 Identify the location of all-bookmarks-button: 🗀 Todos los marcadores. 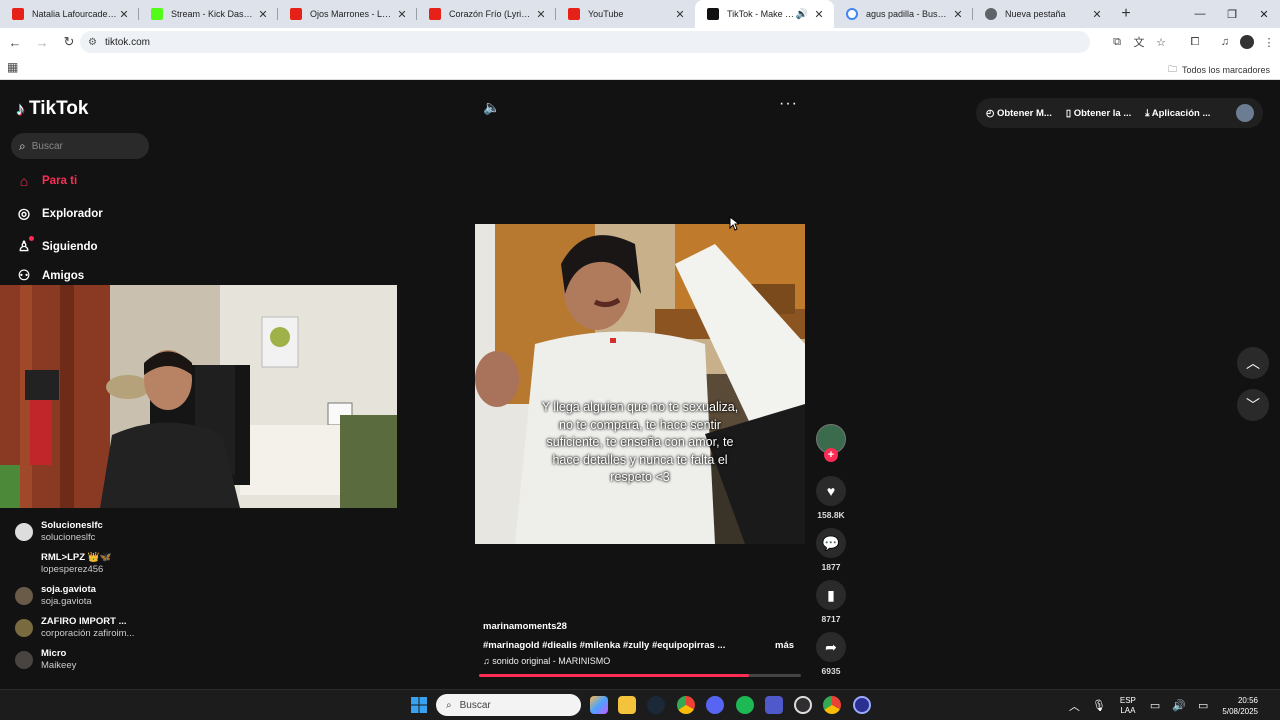
(1219, 70).